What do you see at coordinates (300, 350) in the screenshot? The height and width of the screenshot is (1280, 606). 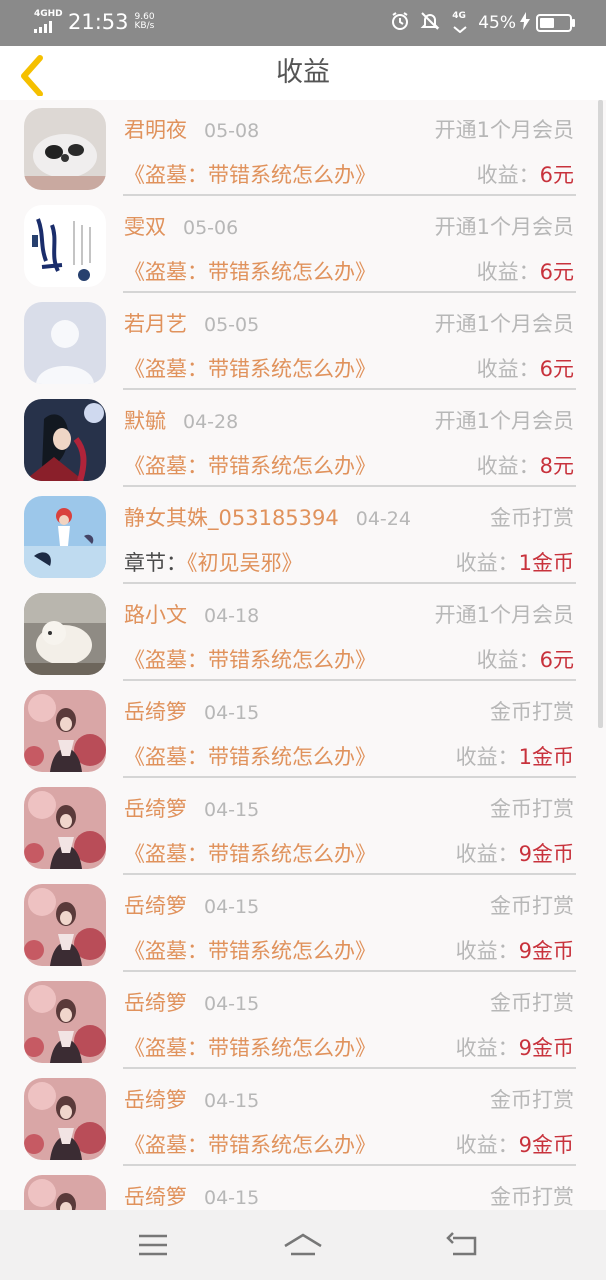 I see `income-row: 若月艺 05-05 开通1个月会员 《盗墓：带错系统怎么办》 收益：6元` at bounding box center [300, 350].